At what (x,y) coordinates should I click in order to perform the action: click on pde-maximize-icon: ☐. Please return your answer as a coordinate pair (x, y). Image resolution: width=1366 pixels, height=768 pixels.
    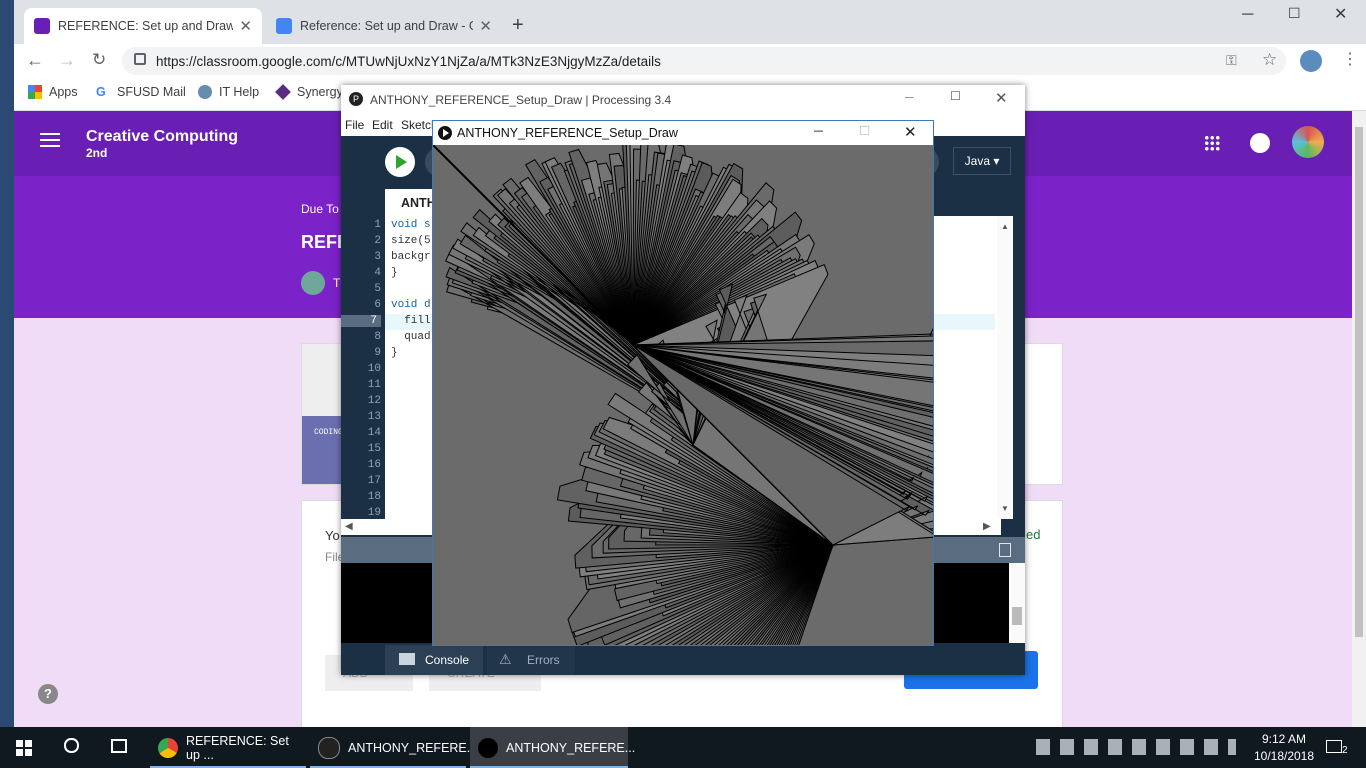
    Looking at the image, I should click on (955, 96).